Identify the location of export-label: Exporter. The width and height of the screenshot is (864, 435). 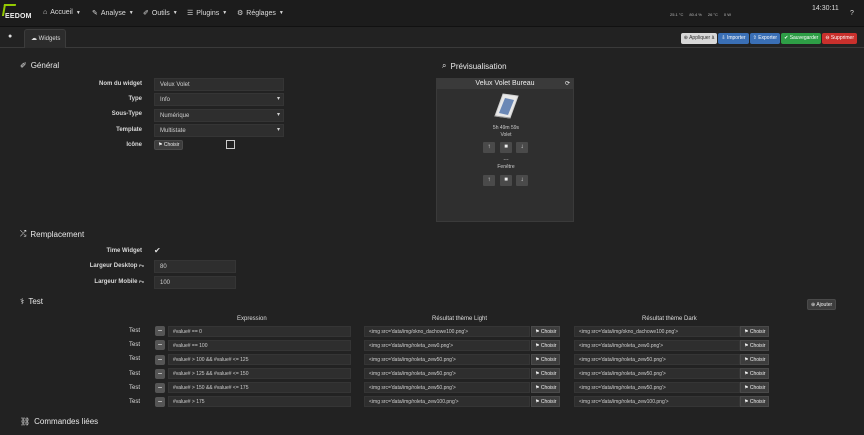
(768, 38).